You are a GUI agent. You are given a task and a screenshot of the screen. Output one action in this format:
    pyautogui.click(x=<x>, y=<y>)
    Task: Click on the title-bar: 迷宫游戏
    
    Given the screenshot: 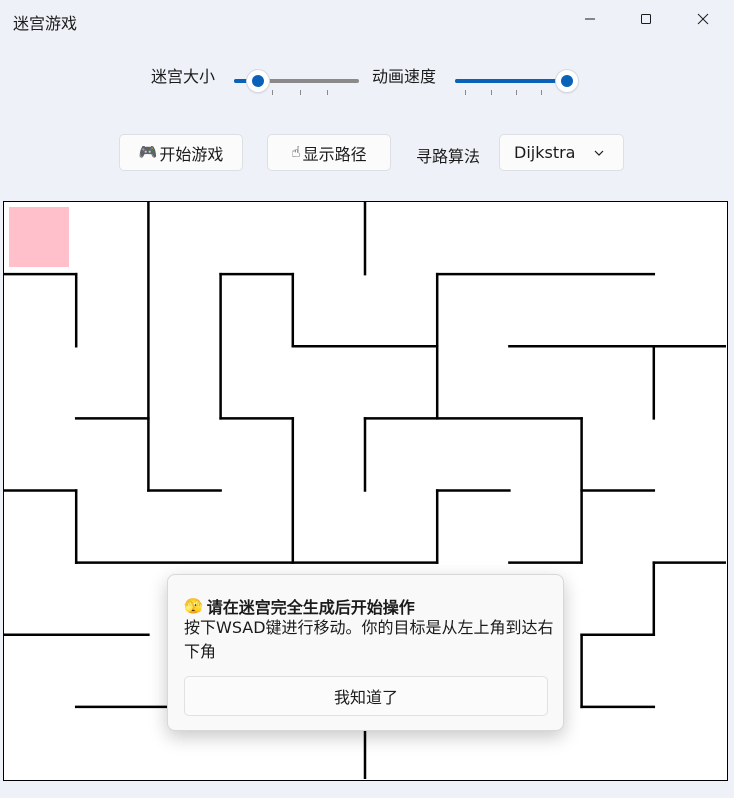 What is the action you would take?
    pyautogui.click(x=367, y=20)
    